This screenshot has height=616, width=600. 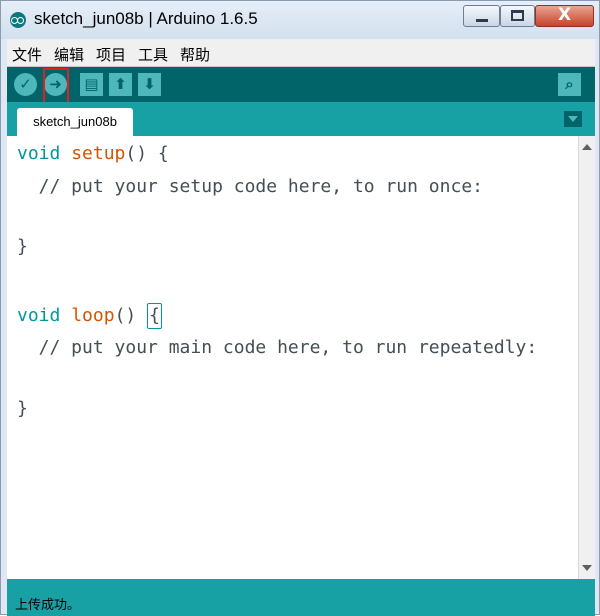 What do you see at coordinates (27, 54) in the screenshot?
I see `menu-file: 文件` at bounding box center [27, 54].